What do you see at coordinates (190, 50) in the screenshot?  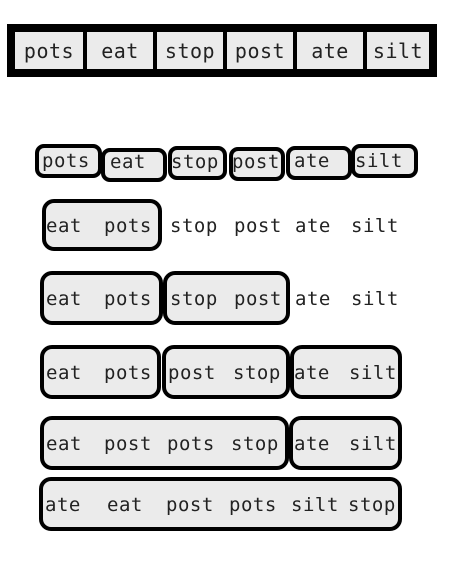 I see `top-word-cell: stop` at bounding box center [190, 50].